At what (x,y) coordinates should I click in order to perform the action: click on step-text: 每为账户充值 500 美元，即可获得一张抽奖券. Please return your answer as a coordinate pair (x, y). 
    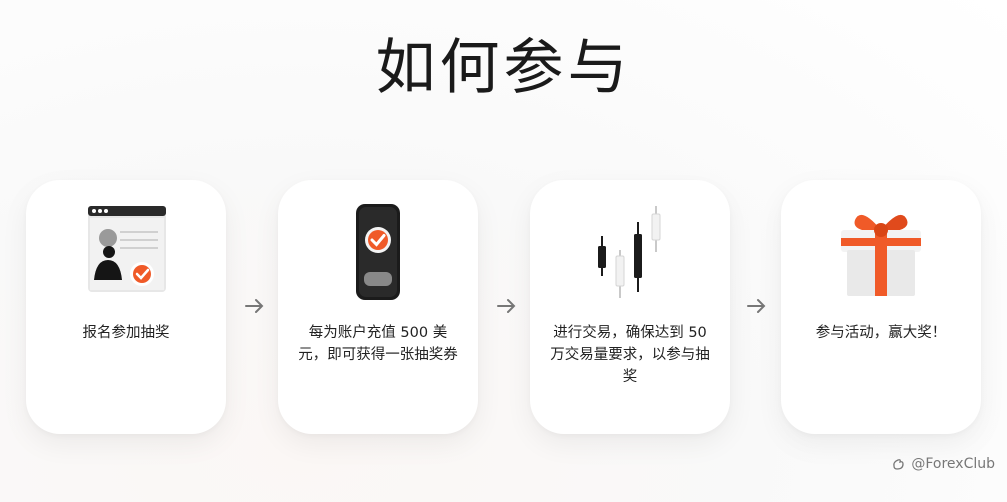
    Looking at the image, I should click on (378, 344).